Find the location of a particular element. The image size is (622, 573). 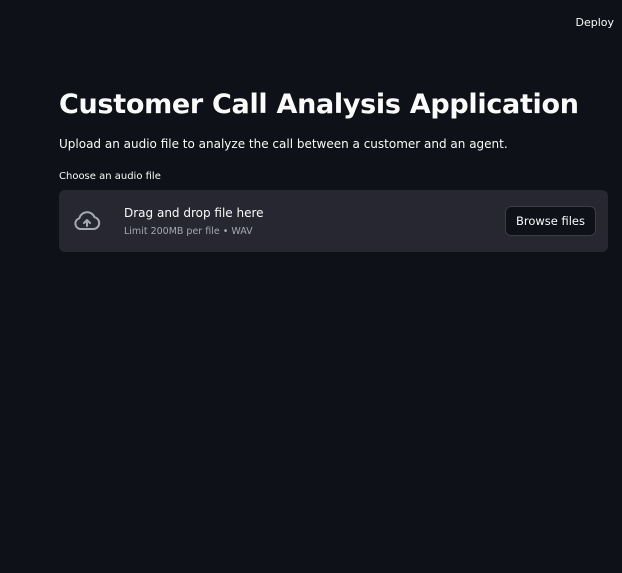

dropzone-limit: Limit 200MB per file • WAV is located at coordinates (188, 231).